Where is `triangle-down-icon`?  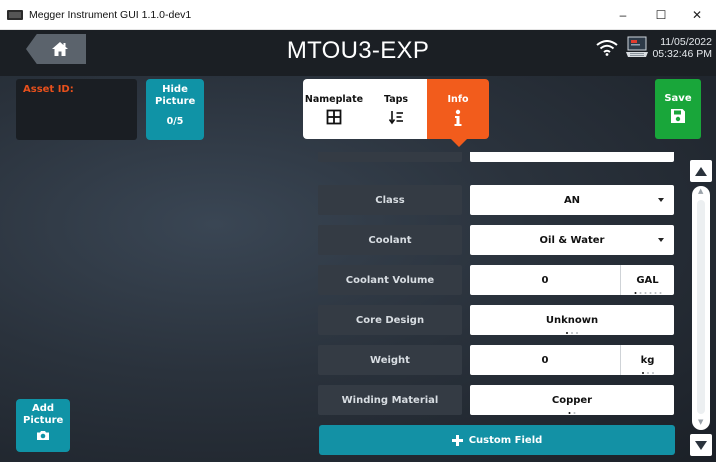
triangle-down-icon is located at coordinates (701, 445).